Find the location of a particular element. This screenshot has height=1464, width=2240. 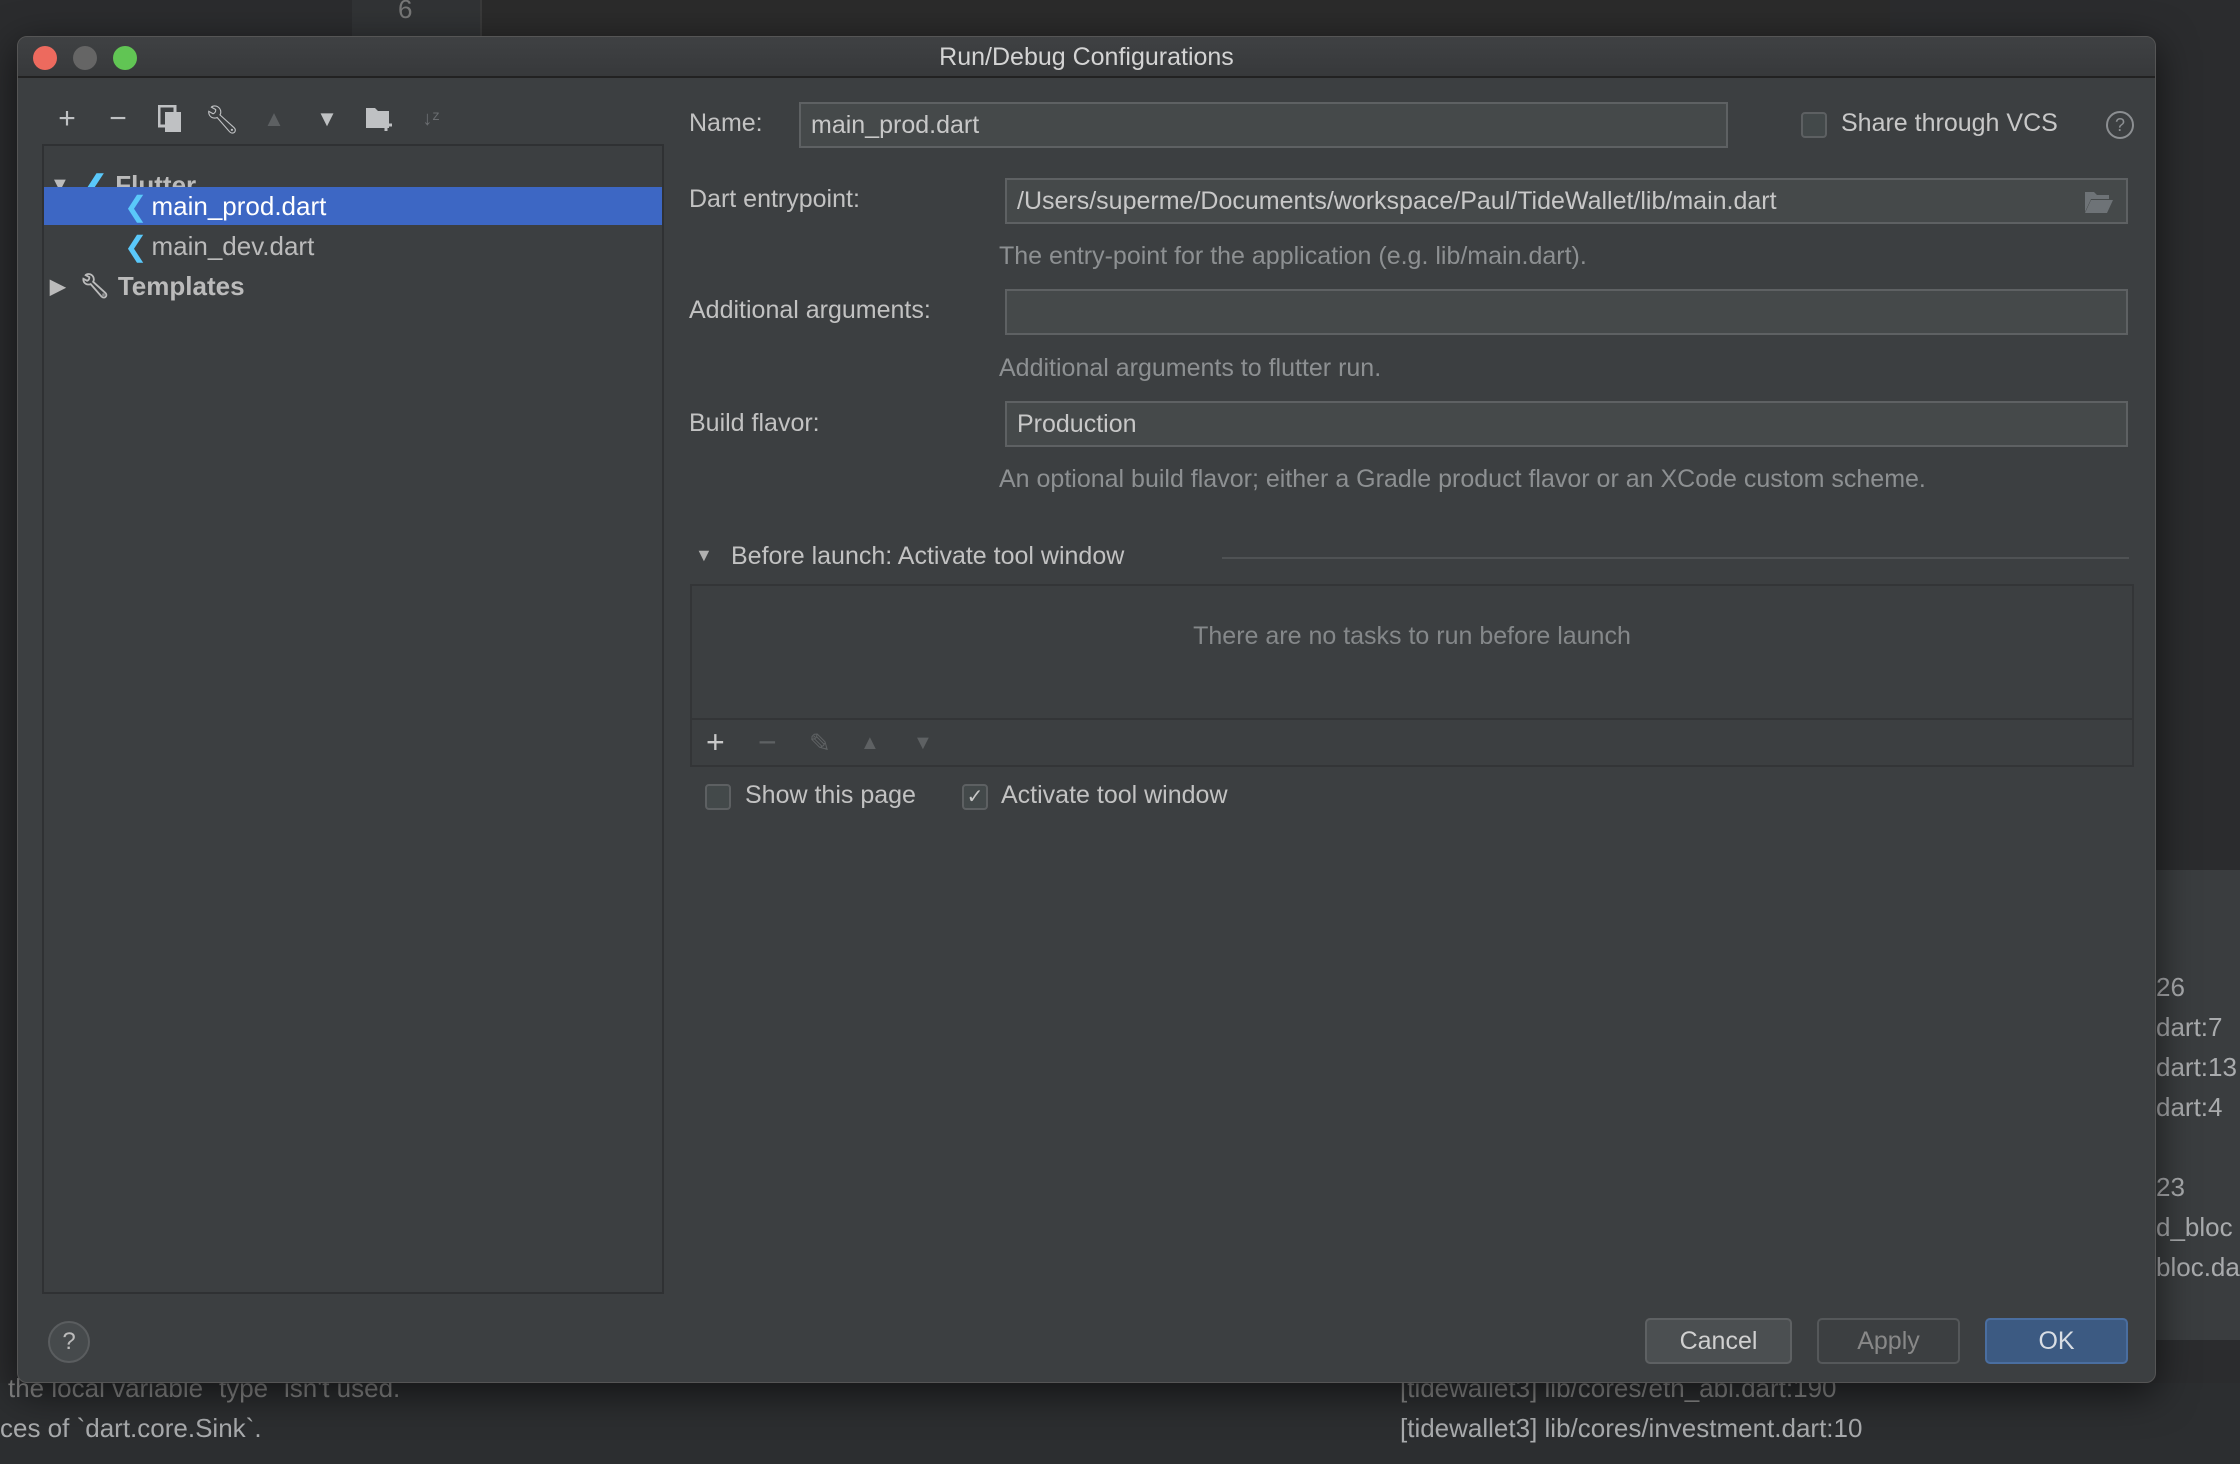

line-number: 6 is located at coordinates (405, 12).